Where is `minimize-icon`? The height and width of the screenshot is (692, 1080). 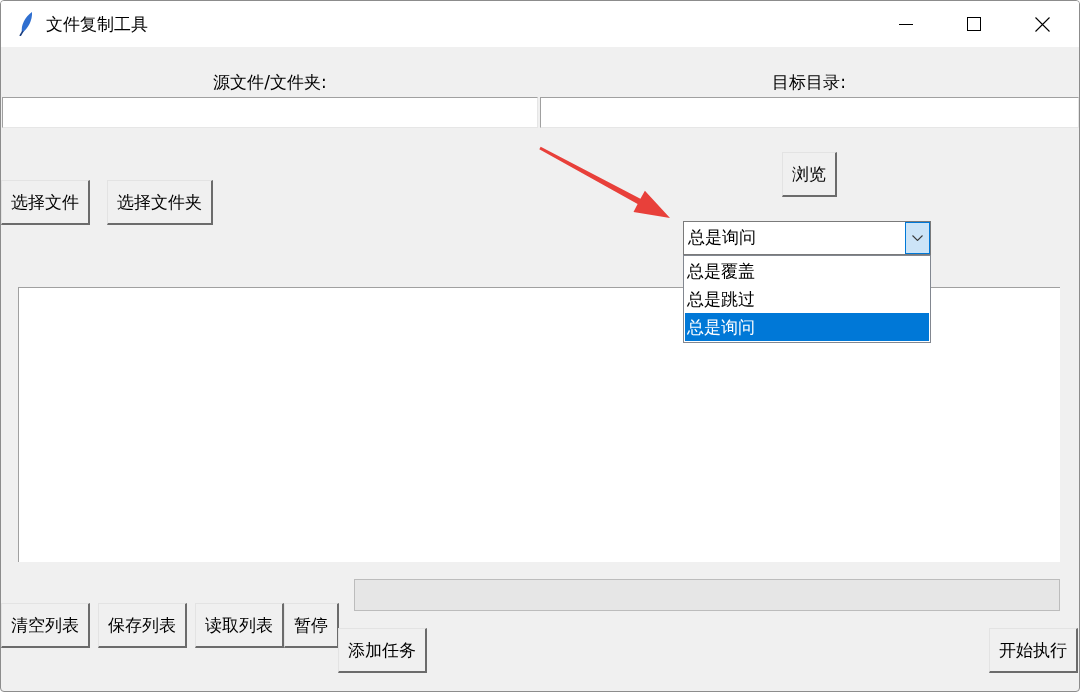 minimize-icon is located at coordinates (906, 24).